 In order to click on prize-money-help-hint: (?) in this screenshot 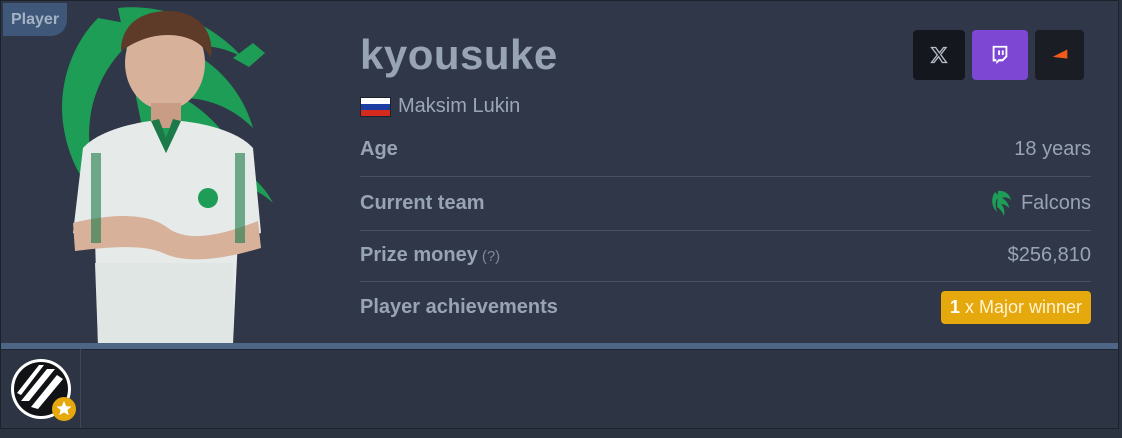, I will do `click(491, 256)`.